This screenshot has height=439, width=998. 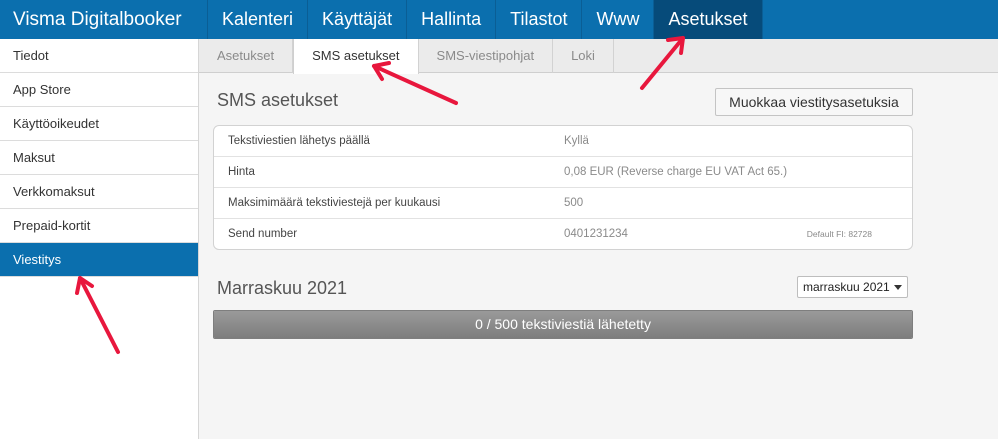 I want to click on row-label: Send number, so click(x=263, y=234).